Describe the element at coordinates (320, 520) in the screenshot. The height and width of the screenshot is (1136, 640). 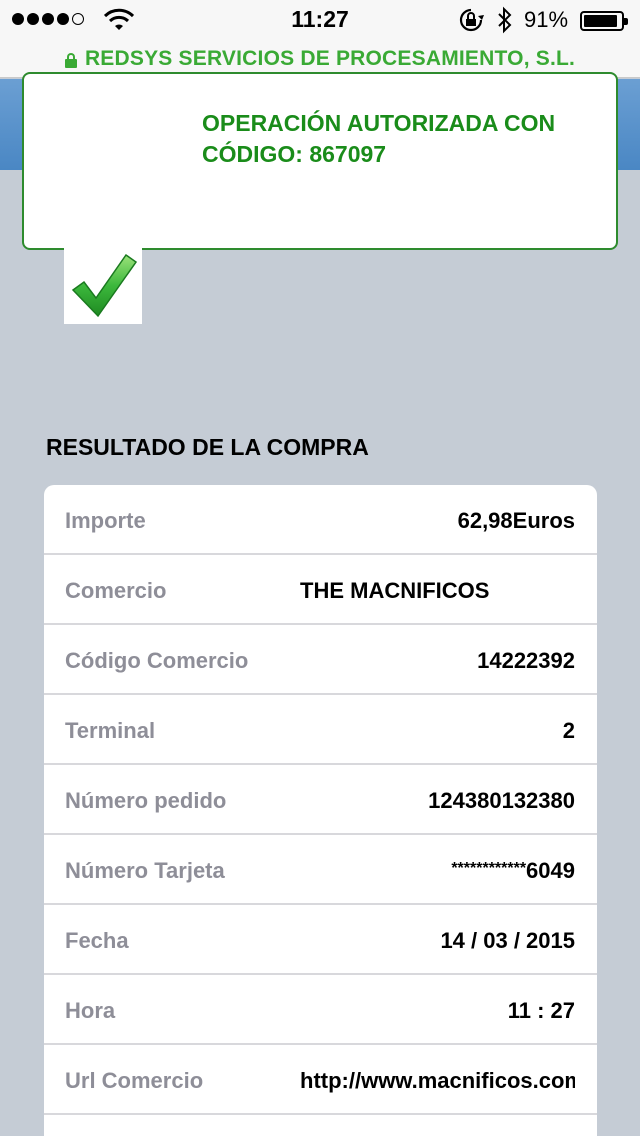
I see `table-row-importe: Importe 62,98Euros` at that location.